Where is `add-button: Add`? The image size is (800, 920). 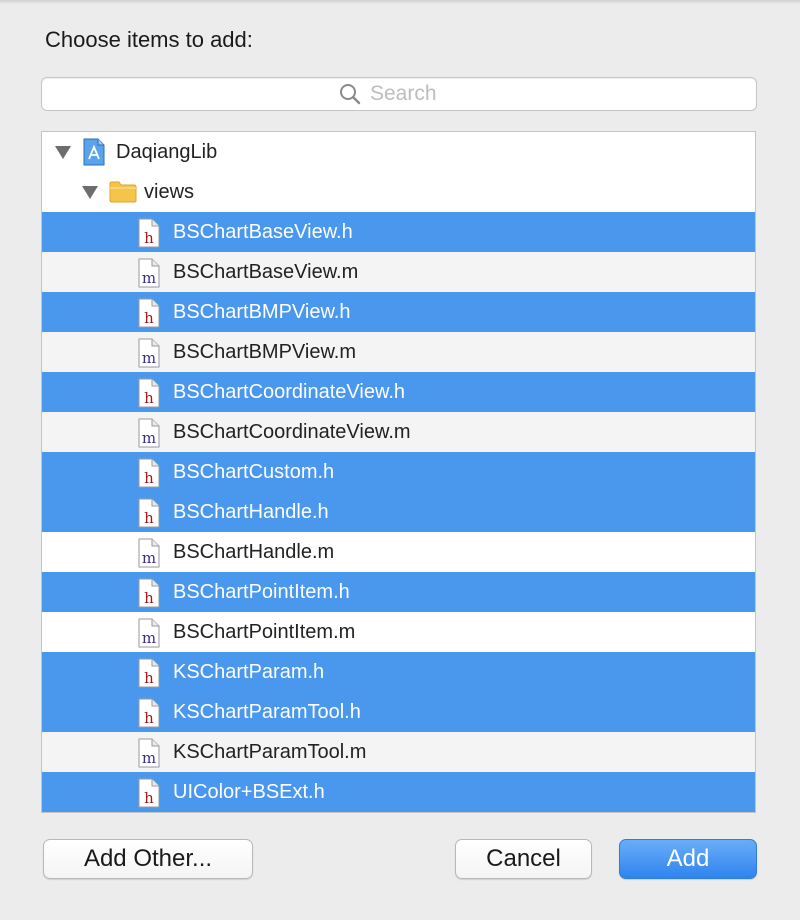 add-button: Add is located at coordinates (688, 859).